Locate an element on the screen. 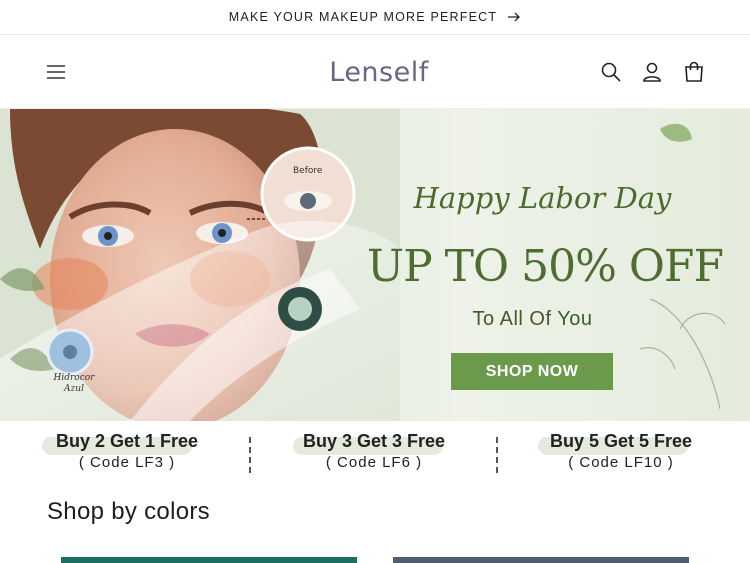  lens-label-line2: Azul is located at coordinates (74, 389).